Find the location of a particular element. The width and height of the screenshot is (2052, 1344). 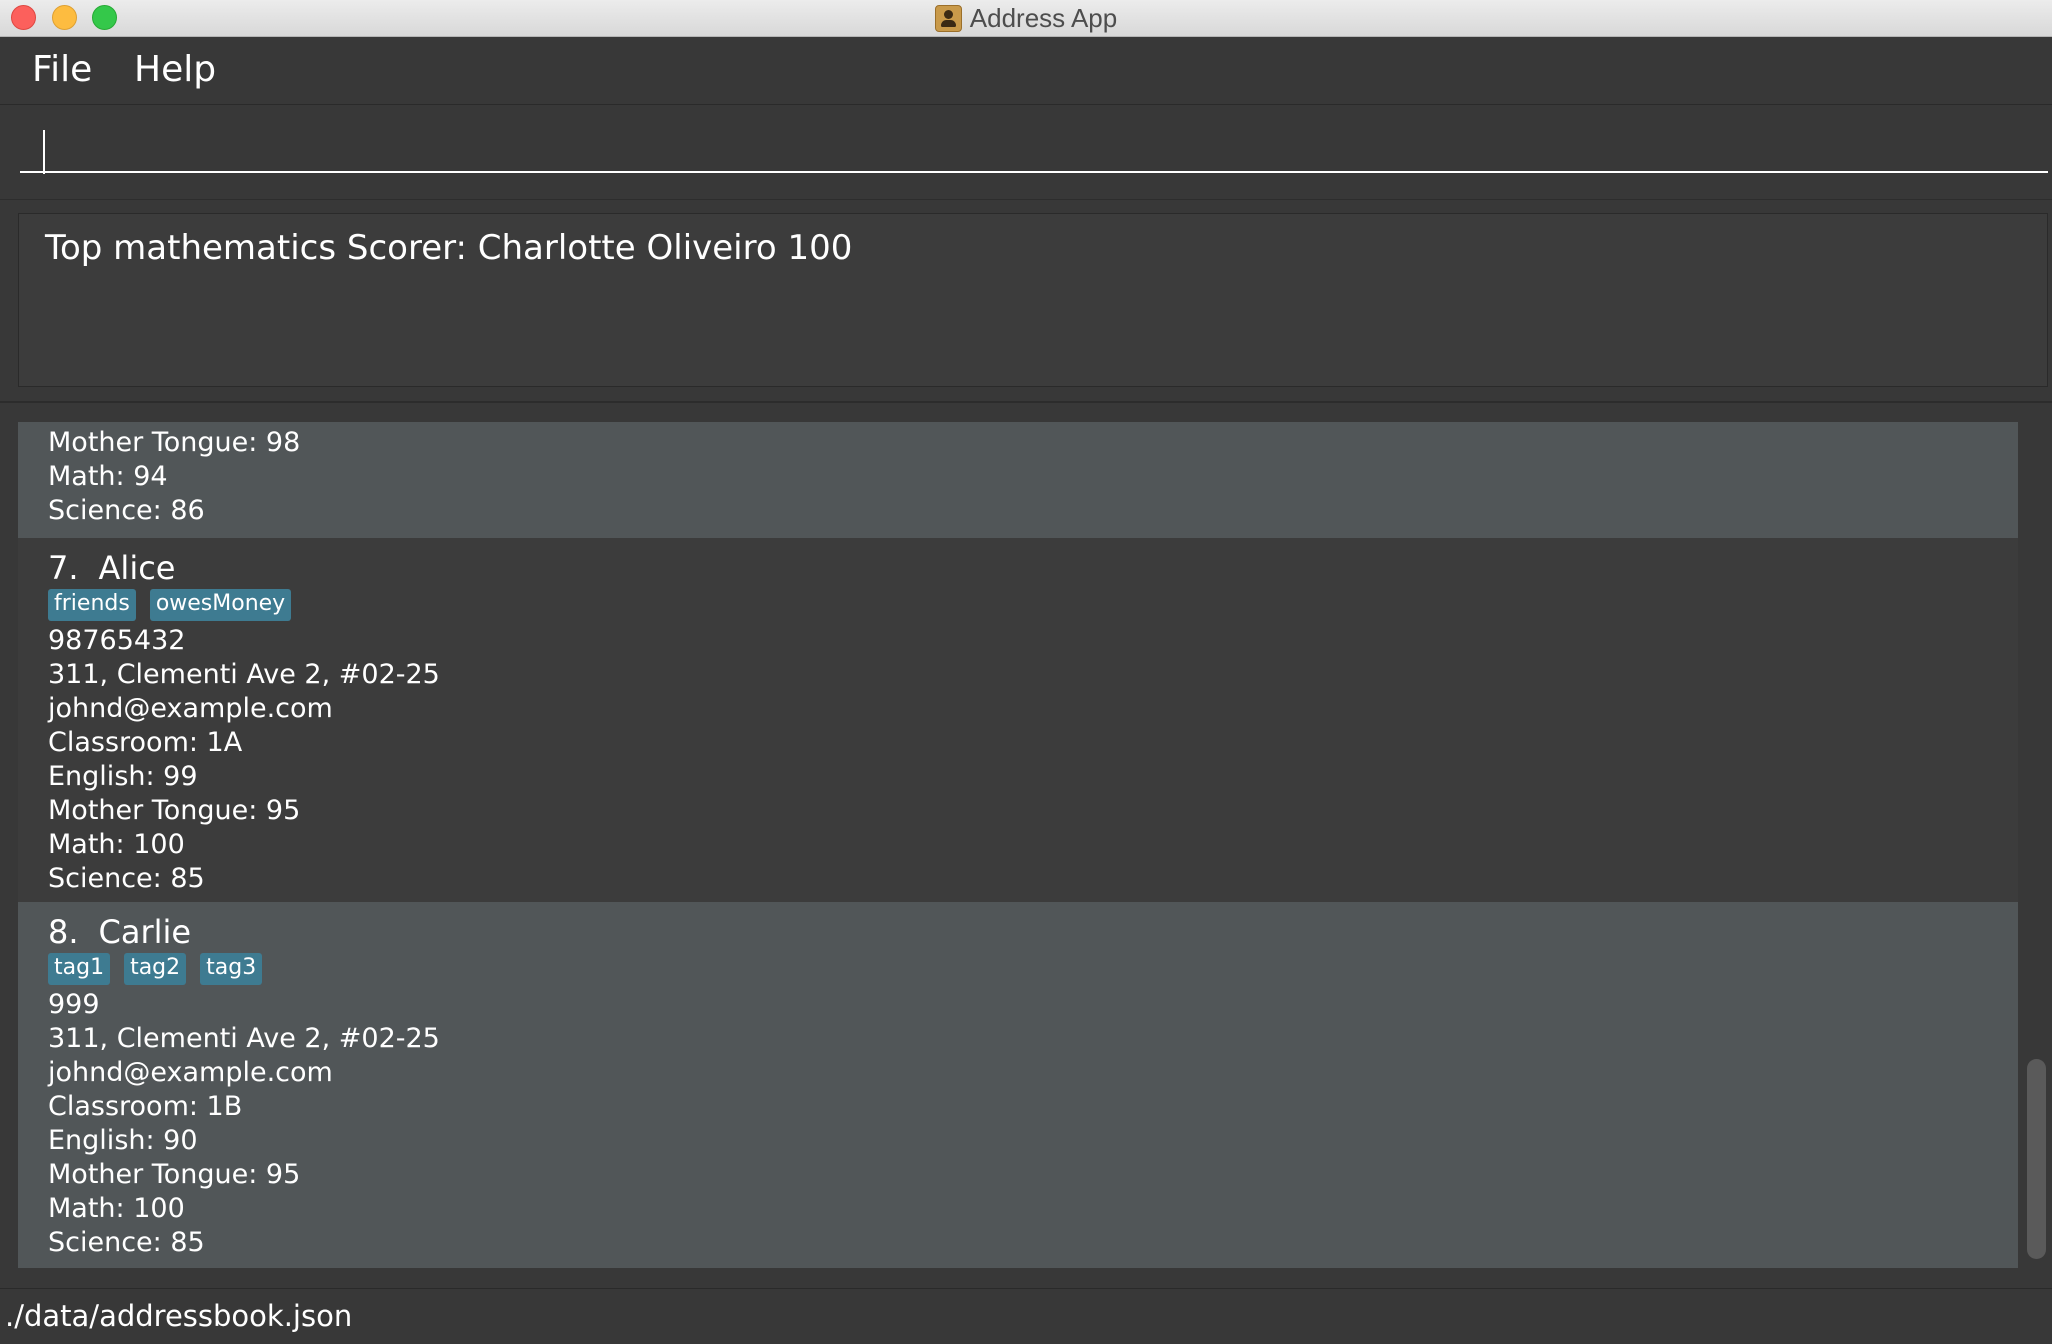

tag-badge: friends is located at coordinates (92, 605).